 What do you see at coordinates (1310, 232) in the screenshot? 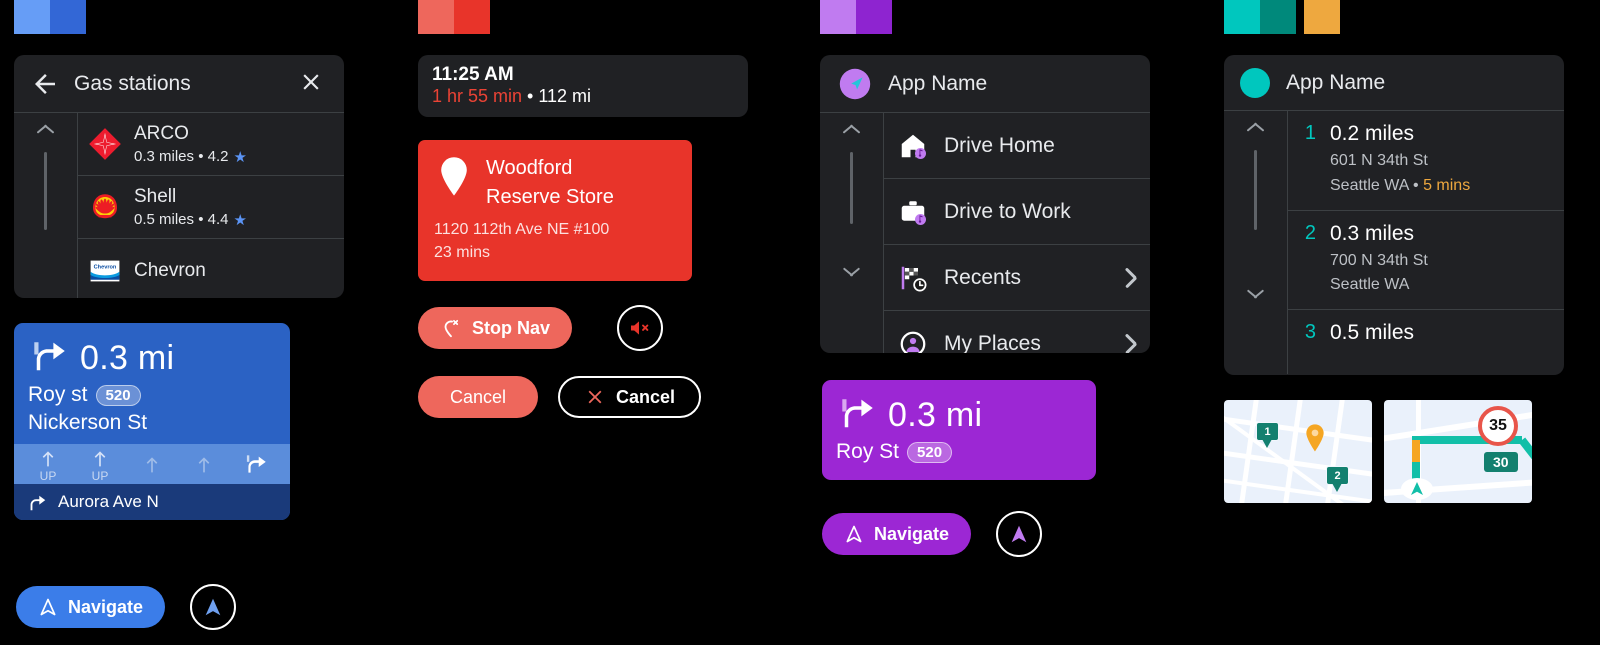
I see `step-number: 2` at bounding box center [1310, 232].